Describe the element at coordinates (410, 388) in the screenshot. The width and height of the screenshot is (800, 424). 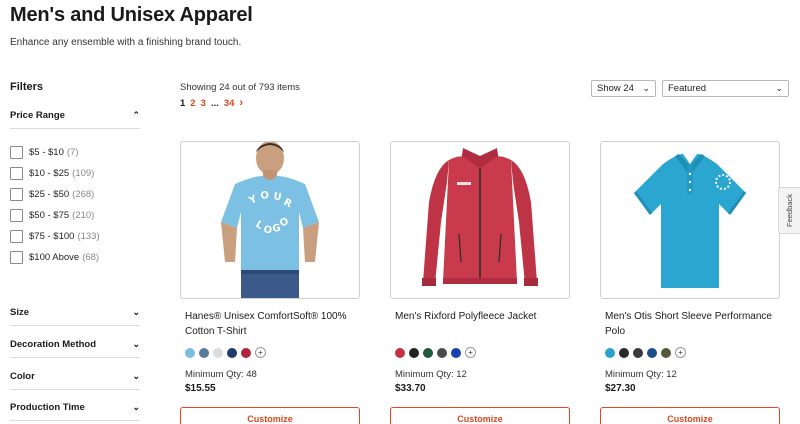
I see `product-price: $33.70` at that location.